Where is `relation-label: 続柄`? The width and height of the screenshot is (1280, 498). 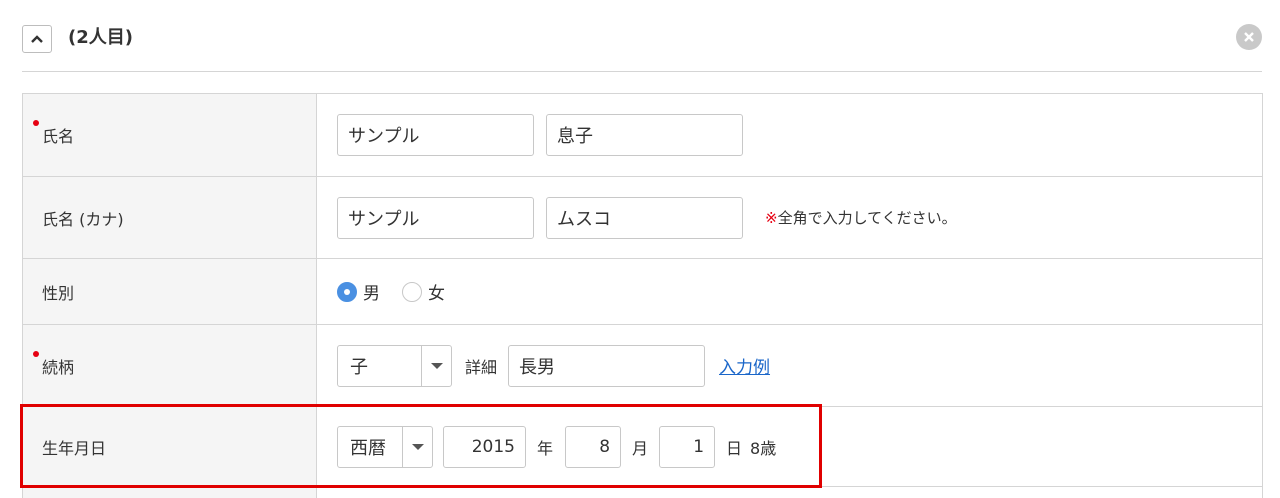
relation-label: 続柄 is located at coordinates (58, 367).